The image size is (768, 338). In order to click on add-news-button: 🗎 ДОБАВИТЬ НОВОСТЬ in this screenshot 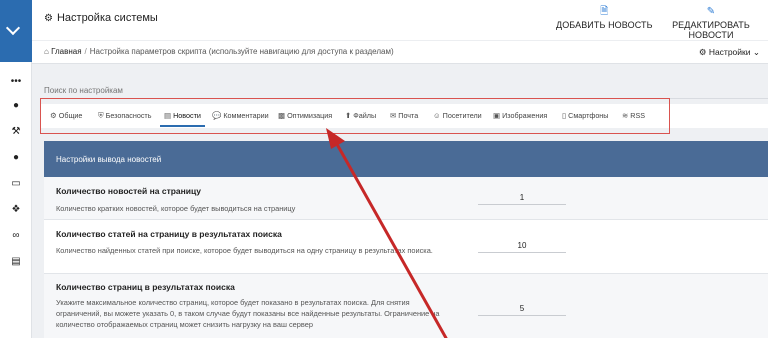, I will do `click(604, 18)`.